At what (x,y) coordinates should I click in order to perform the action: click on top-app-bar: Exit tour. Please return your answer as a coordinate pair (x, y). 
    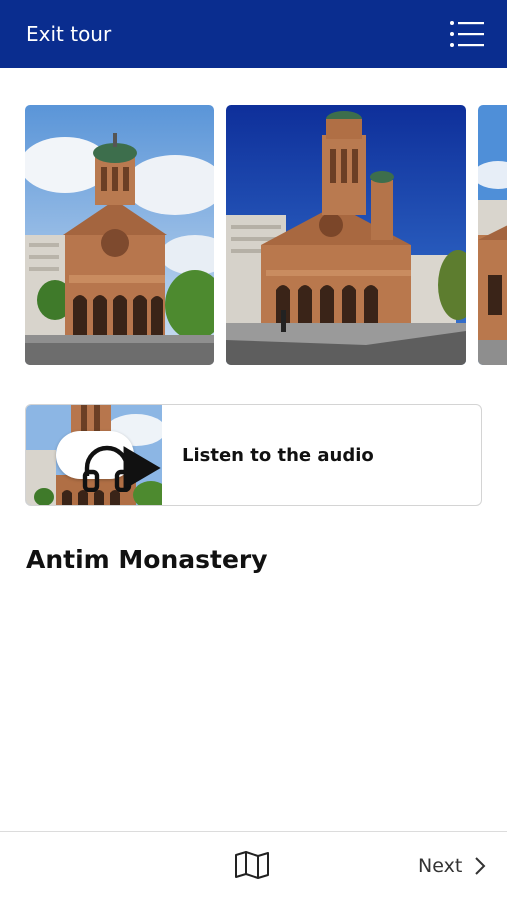
    Looking at the image, I should click on (253, 34).